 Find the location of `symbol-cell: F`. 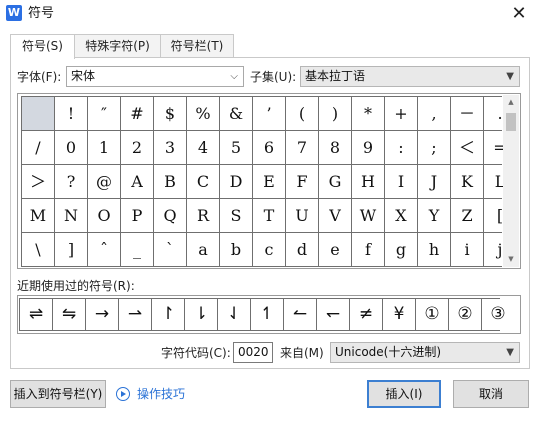

symbol-cell: F is located at coordinates (302, 181).